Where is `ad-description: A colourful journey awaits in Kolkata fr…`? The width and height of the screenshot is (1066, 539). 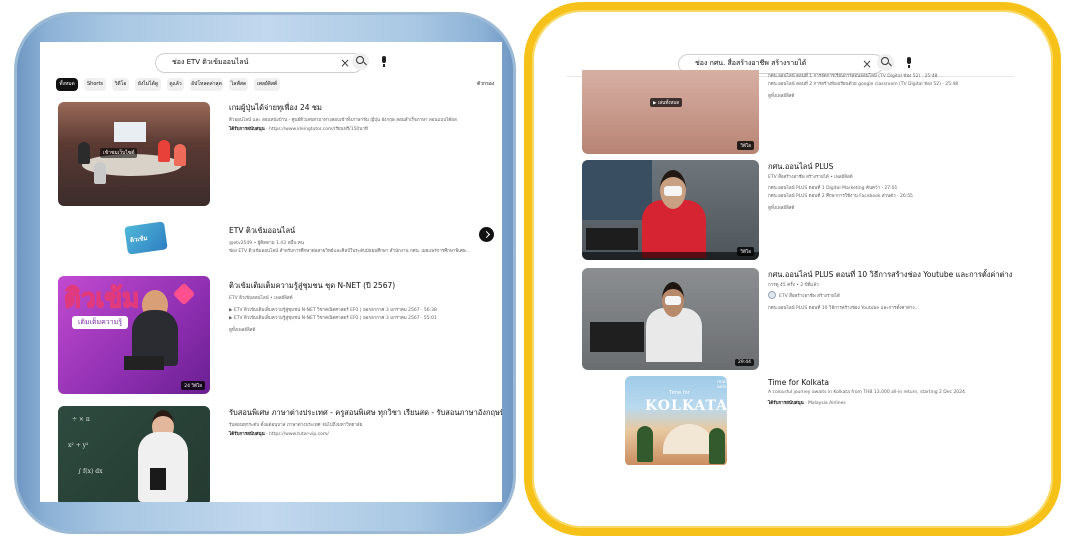 ad-description: A colourful journey awaits in Kolkata fr… is located at coordinates (867, 392).